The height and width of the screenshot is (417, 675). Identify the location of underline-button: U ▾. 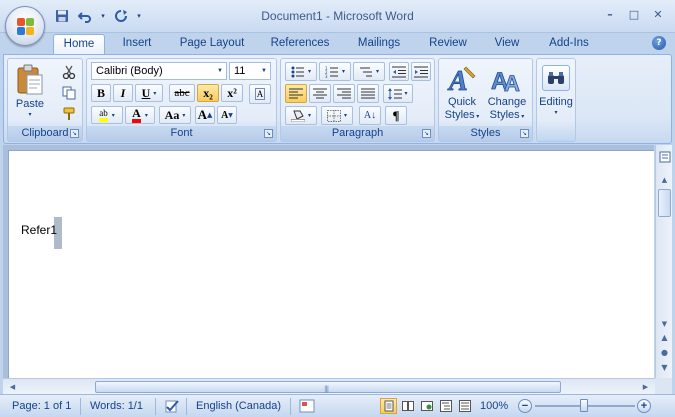
(149, 93).